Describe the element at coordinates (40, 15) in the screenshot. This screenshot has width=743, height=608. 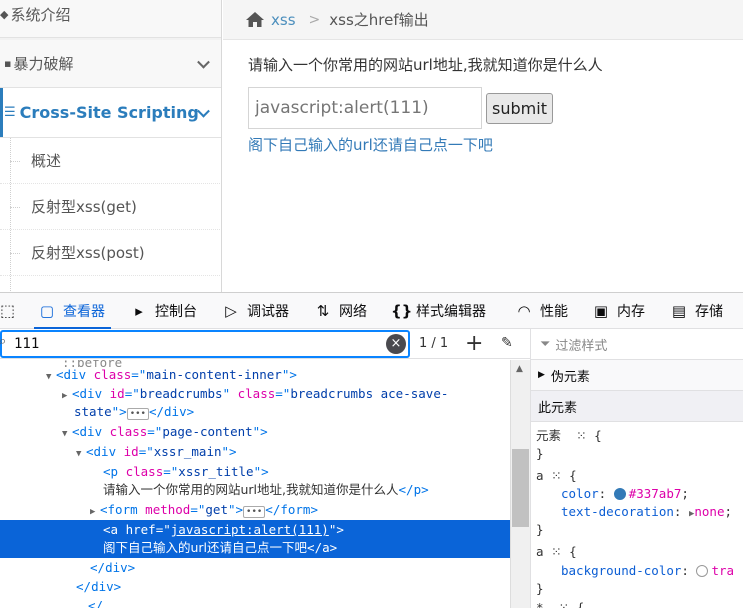
I see `sidebar-item-label: 系统介绍` at that location.